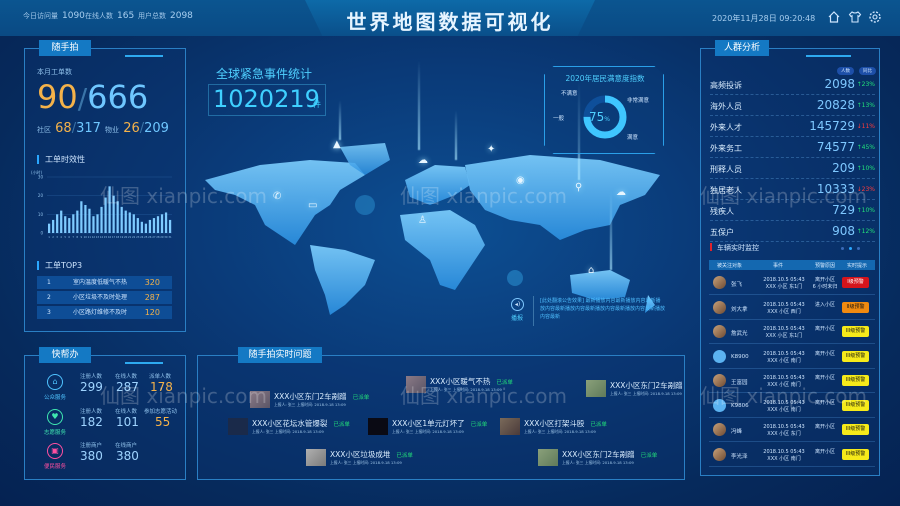 The width and height of the screenshot is (900, 506). Describe the element at coordinates (578, 187) in the screenshot. I see `location-marker-icon: ⚲` at that location.